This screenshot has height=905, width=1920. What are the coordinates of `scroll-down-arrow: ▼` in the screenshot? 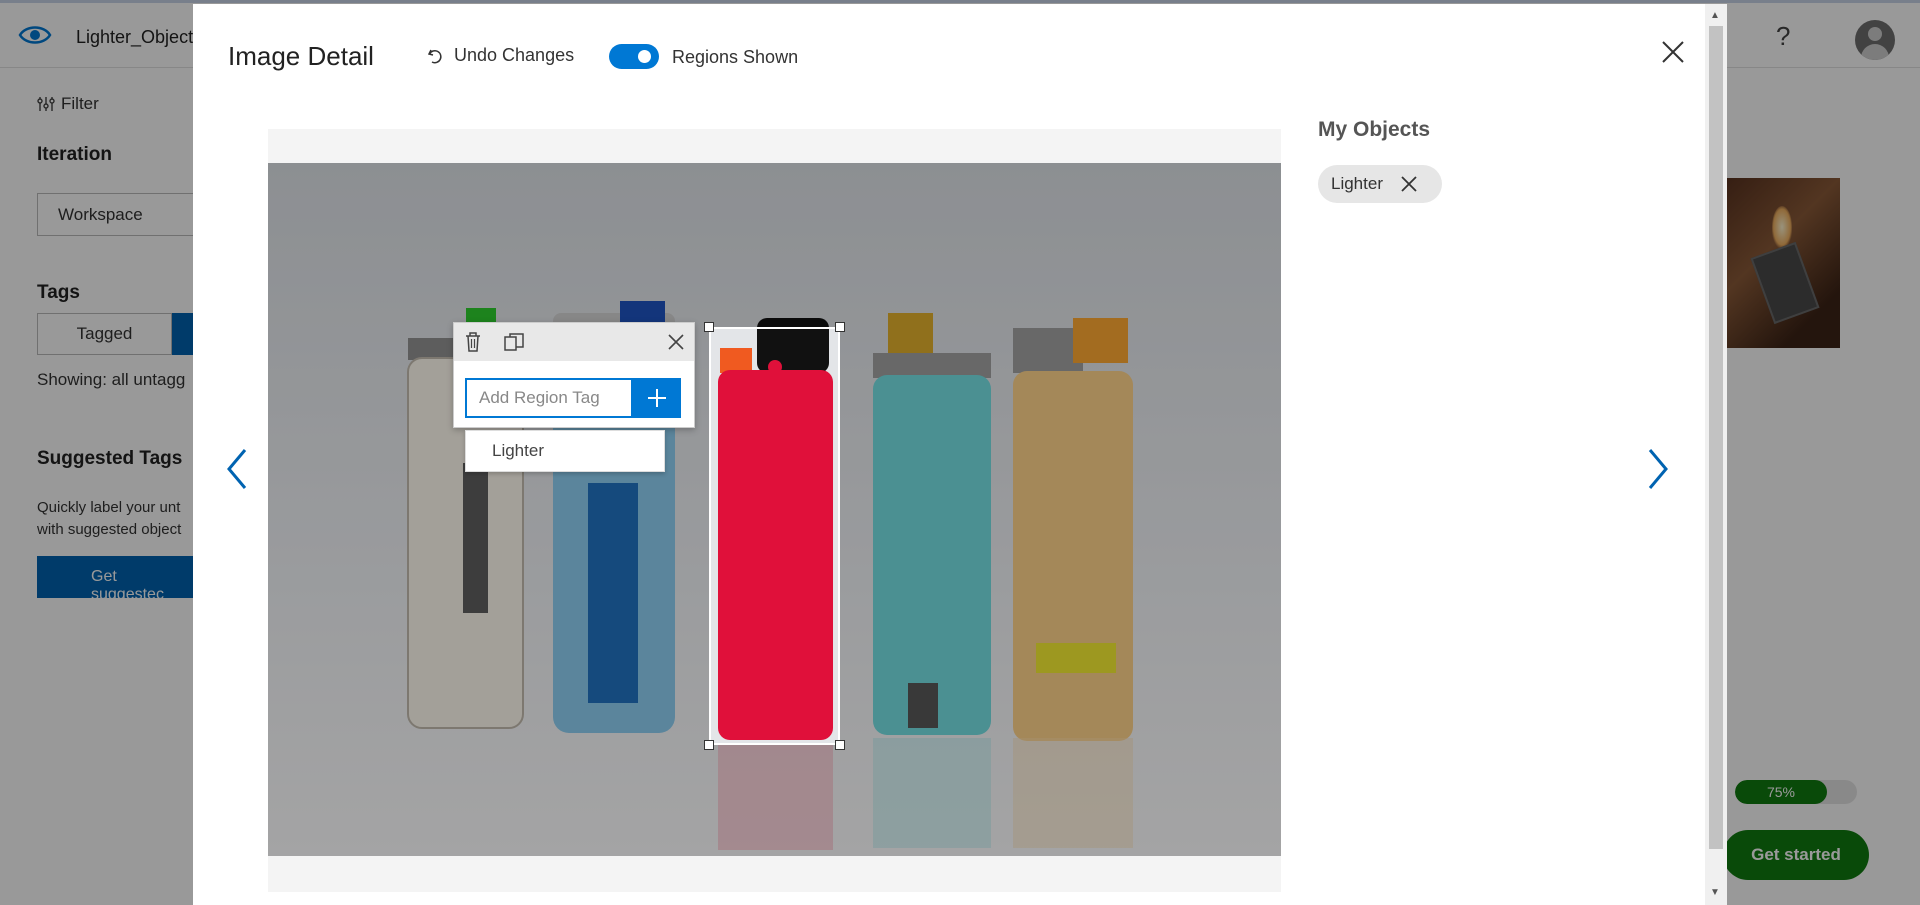 It's located at (1715, 892).